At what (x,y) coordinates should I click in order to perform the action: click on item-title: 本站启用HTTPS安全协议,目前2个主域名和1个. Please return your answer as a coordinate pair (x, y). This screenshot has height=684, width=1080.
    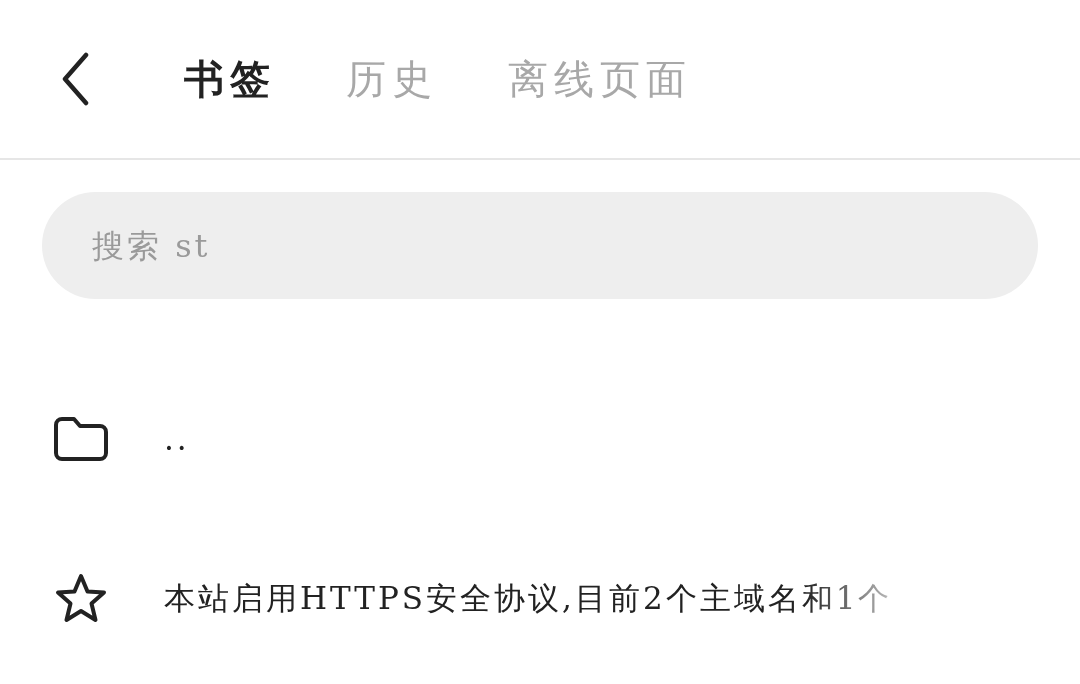
    Looking at the image, I should click on (528, 599).